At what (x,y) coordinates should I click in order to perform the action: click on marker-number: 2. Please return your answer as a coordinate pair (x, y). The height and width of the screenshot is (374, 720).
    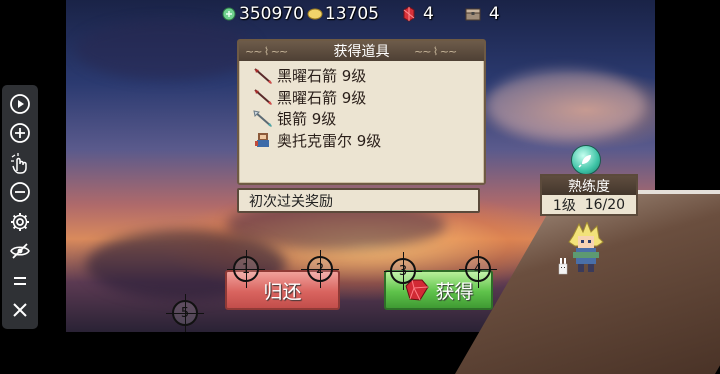
    Looking at the image, I should click on (320, 269).